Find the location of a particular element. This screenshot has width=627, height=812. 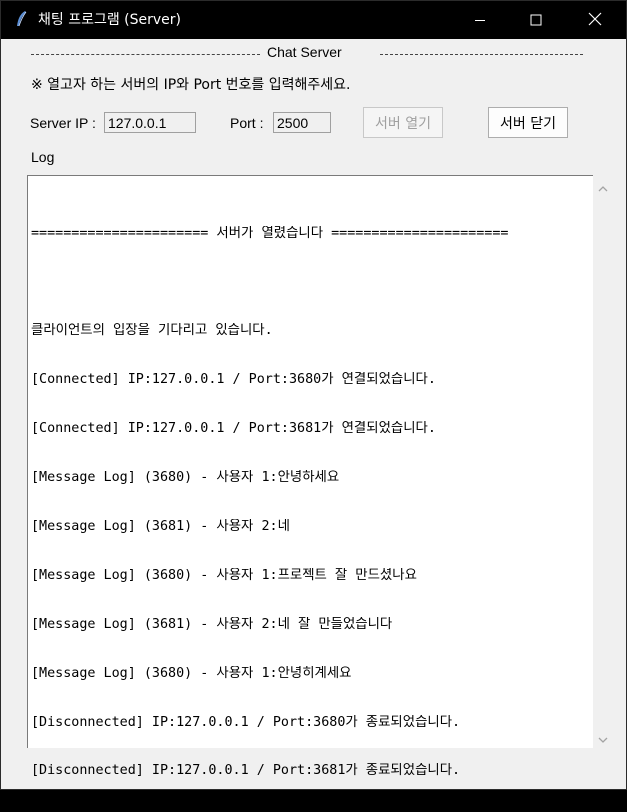

log-line: [Message Log] (3680) - 사용자 1:안녕하세요 is located at coordinates (185, 478).